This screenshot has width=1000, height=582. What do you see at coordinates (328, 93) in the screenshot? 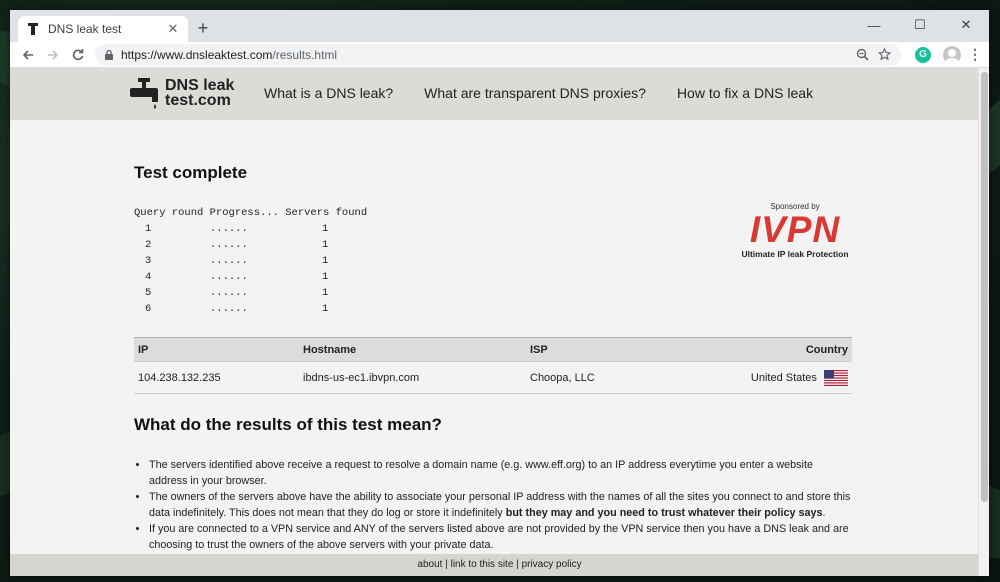
I see `nav-what-is-dns-leak: What is a DNS leak?` at bounding box center [328, 93].